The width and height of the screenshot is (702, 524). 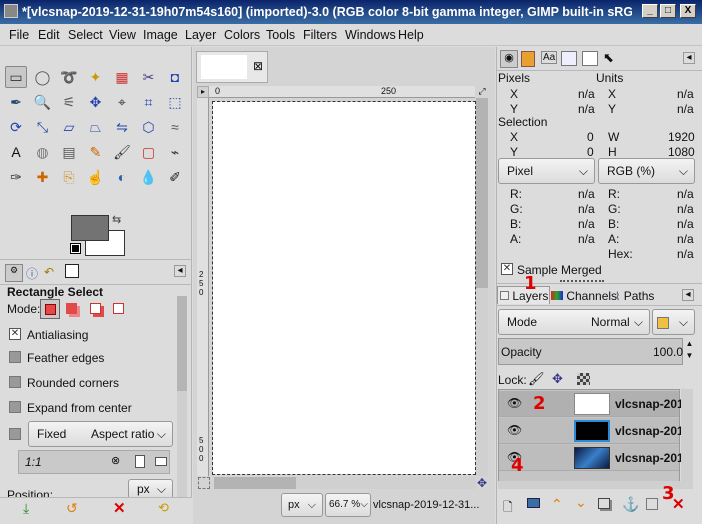 I want to click on save-options-icon: ⤓, so click(x=26, y=508).